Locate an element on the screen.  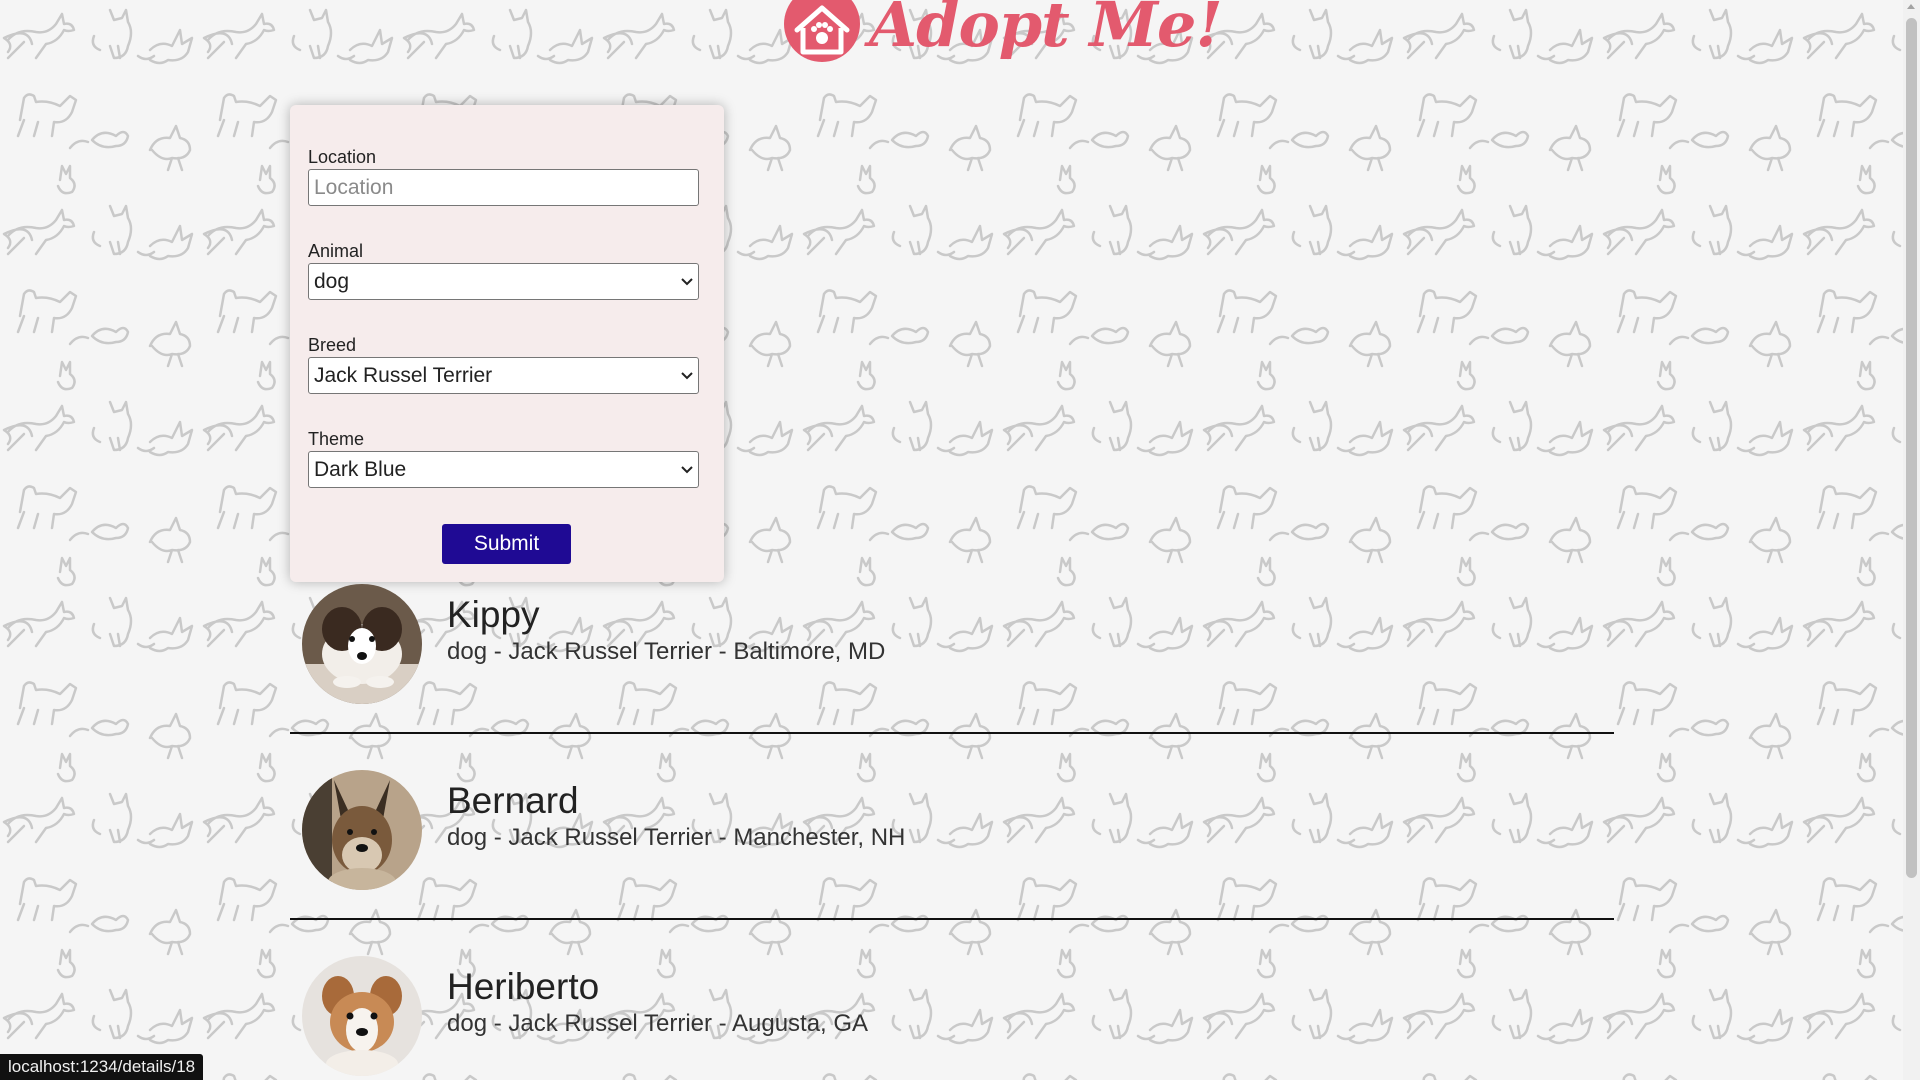
animal-selected-value: dog is located at coordinates (332, 281).